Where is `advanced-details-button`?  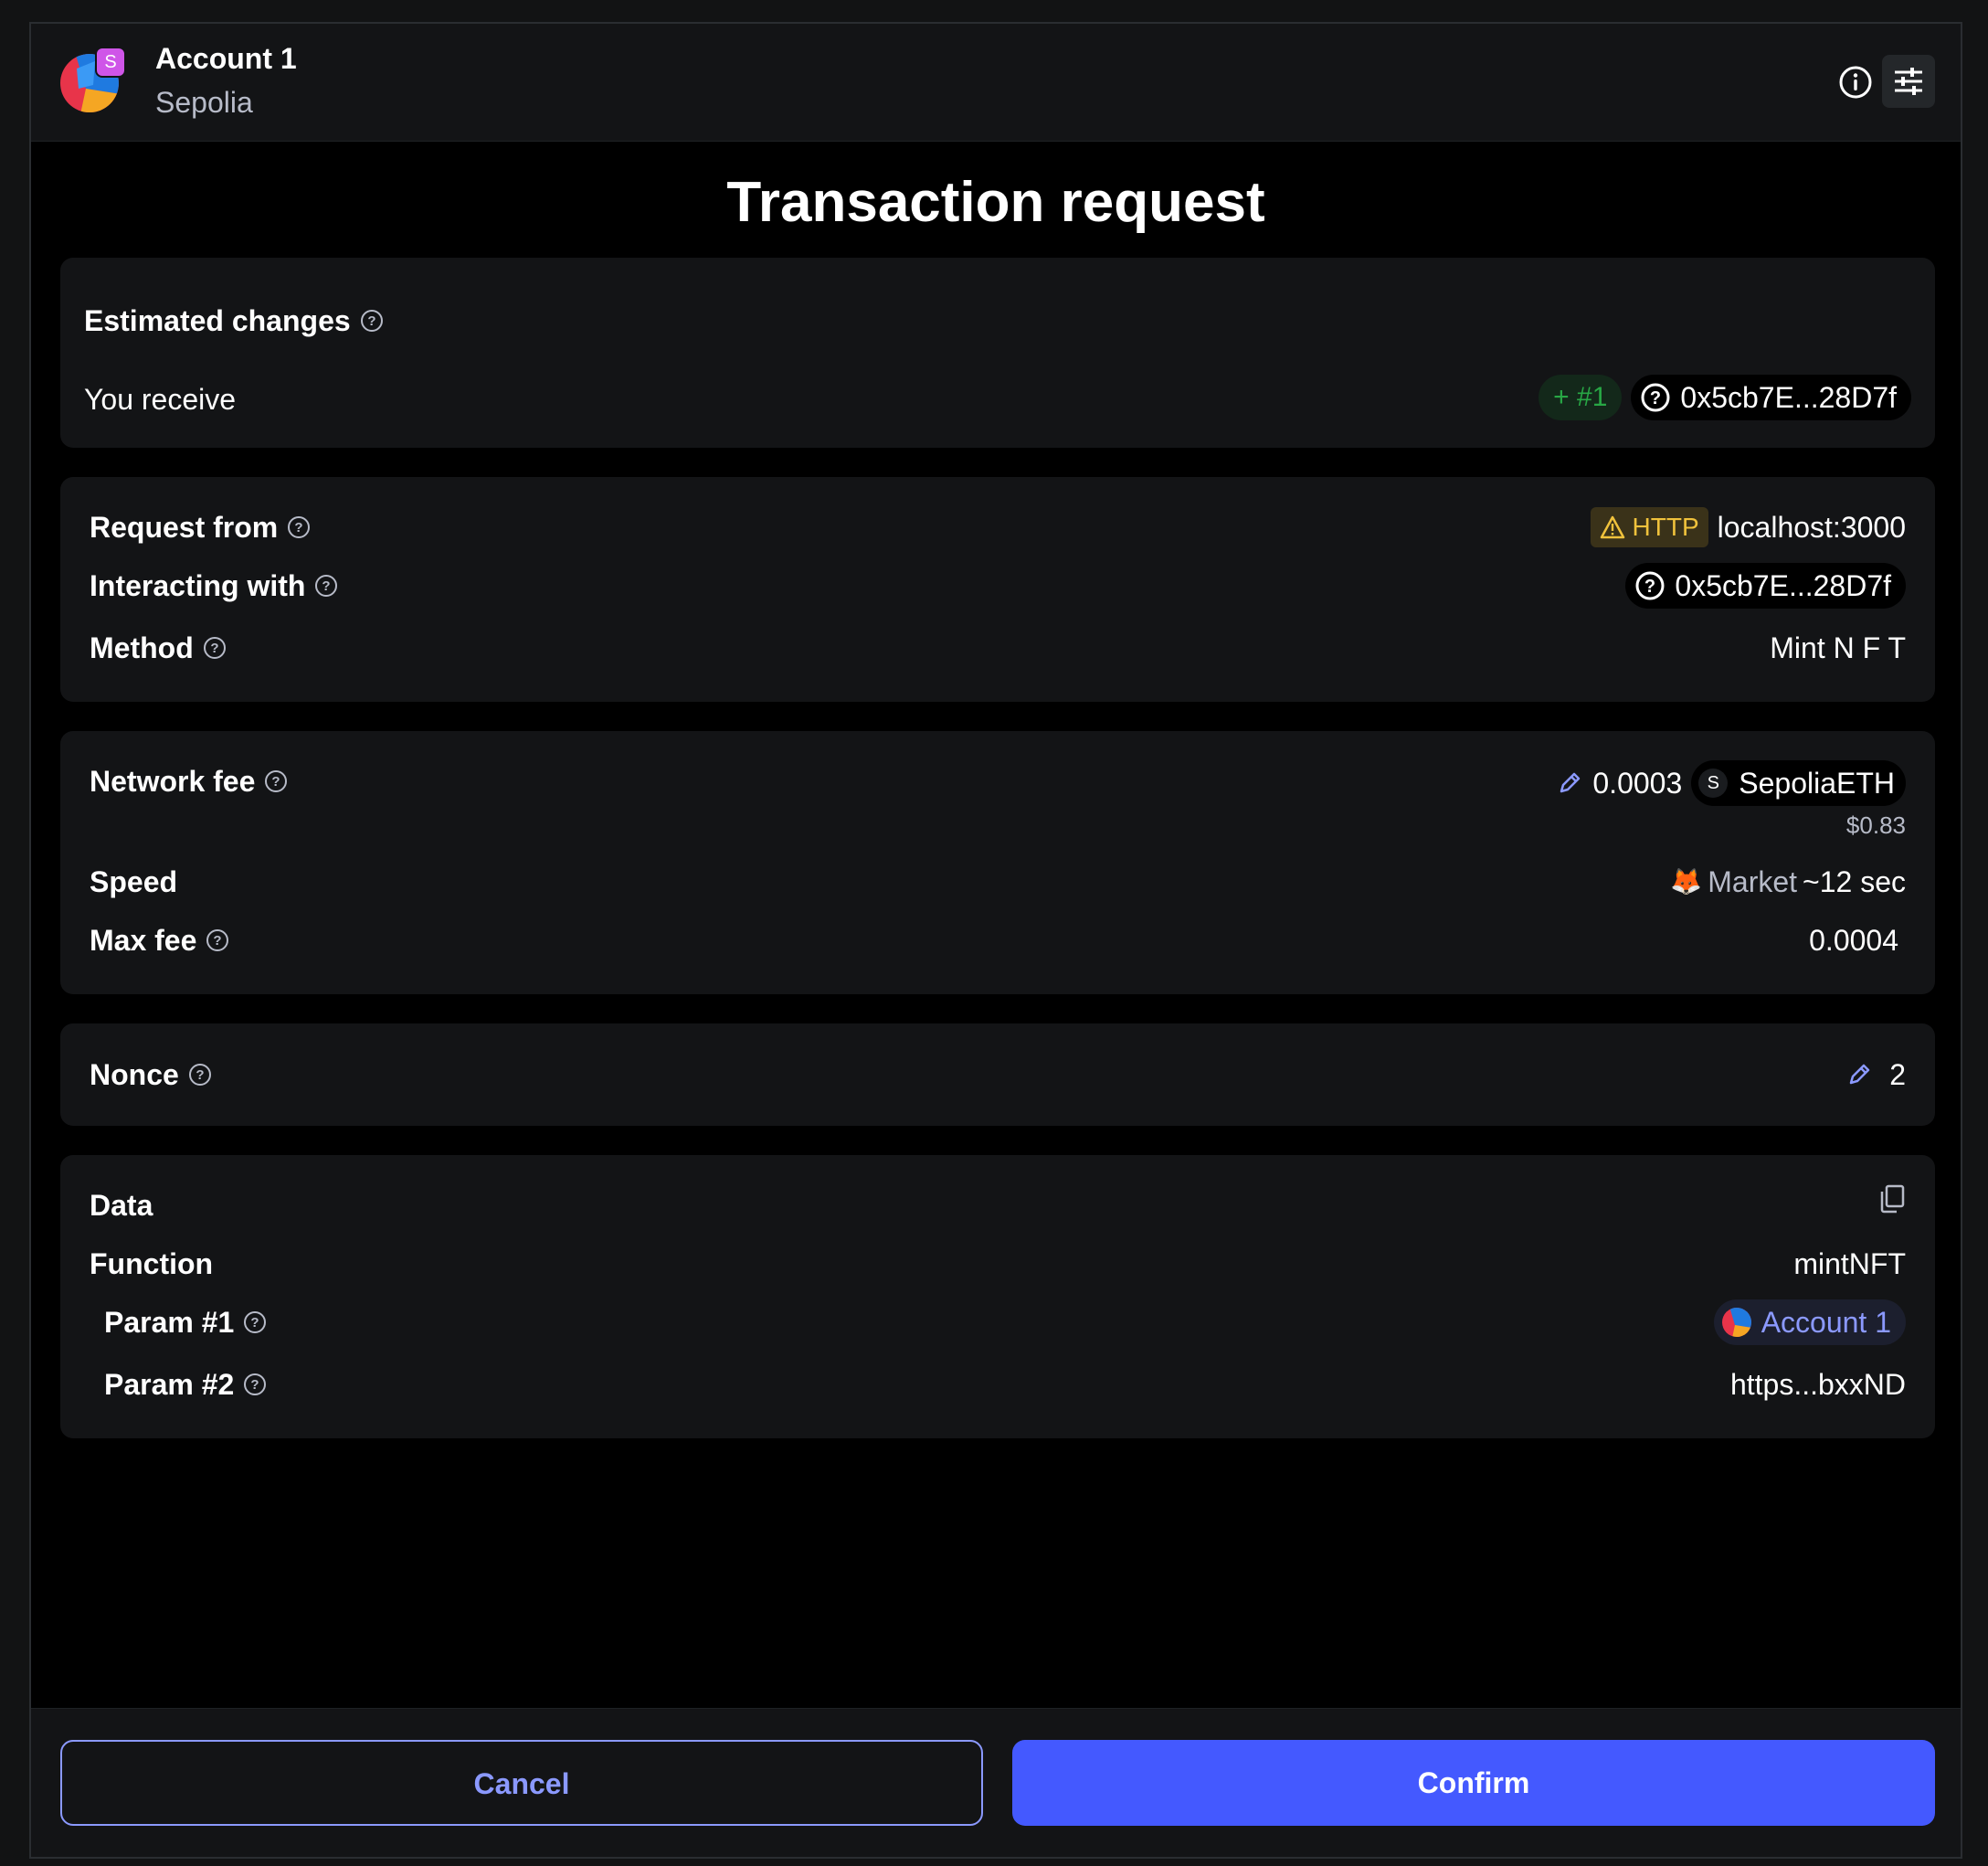 advanced-details-button is located at coordinates (1908, 81).